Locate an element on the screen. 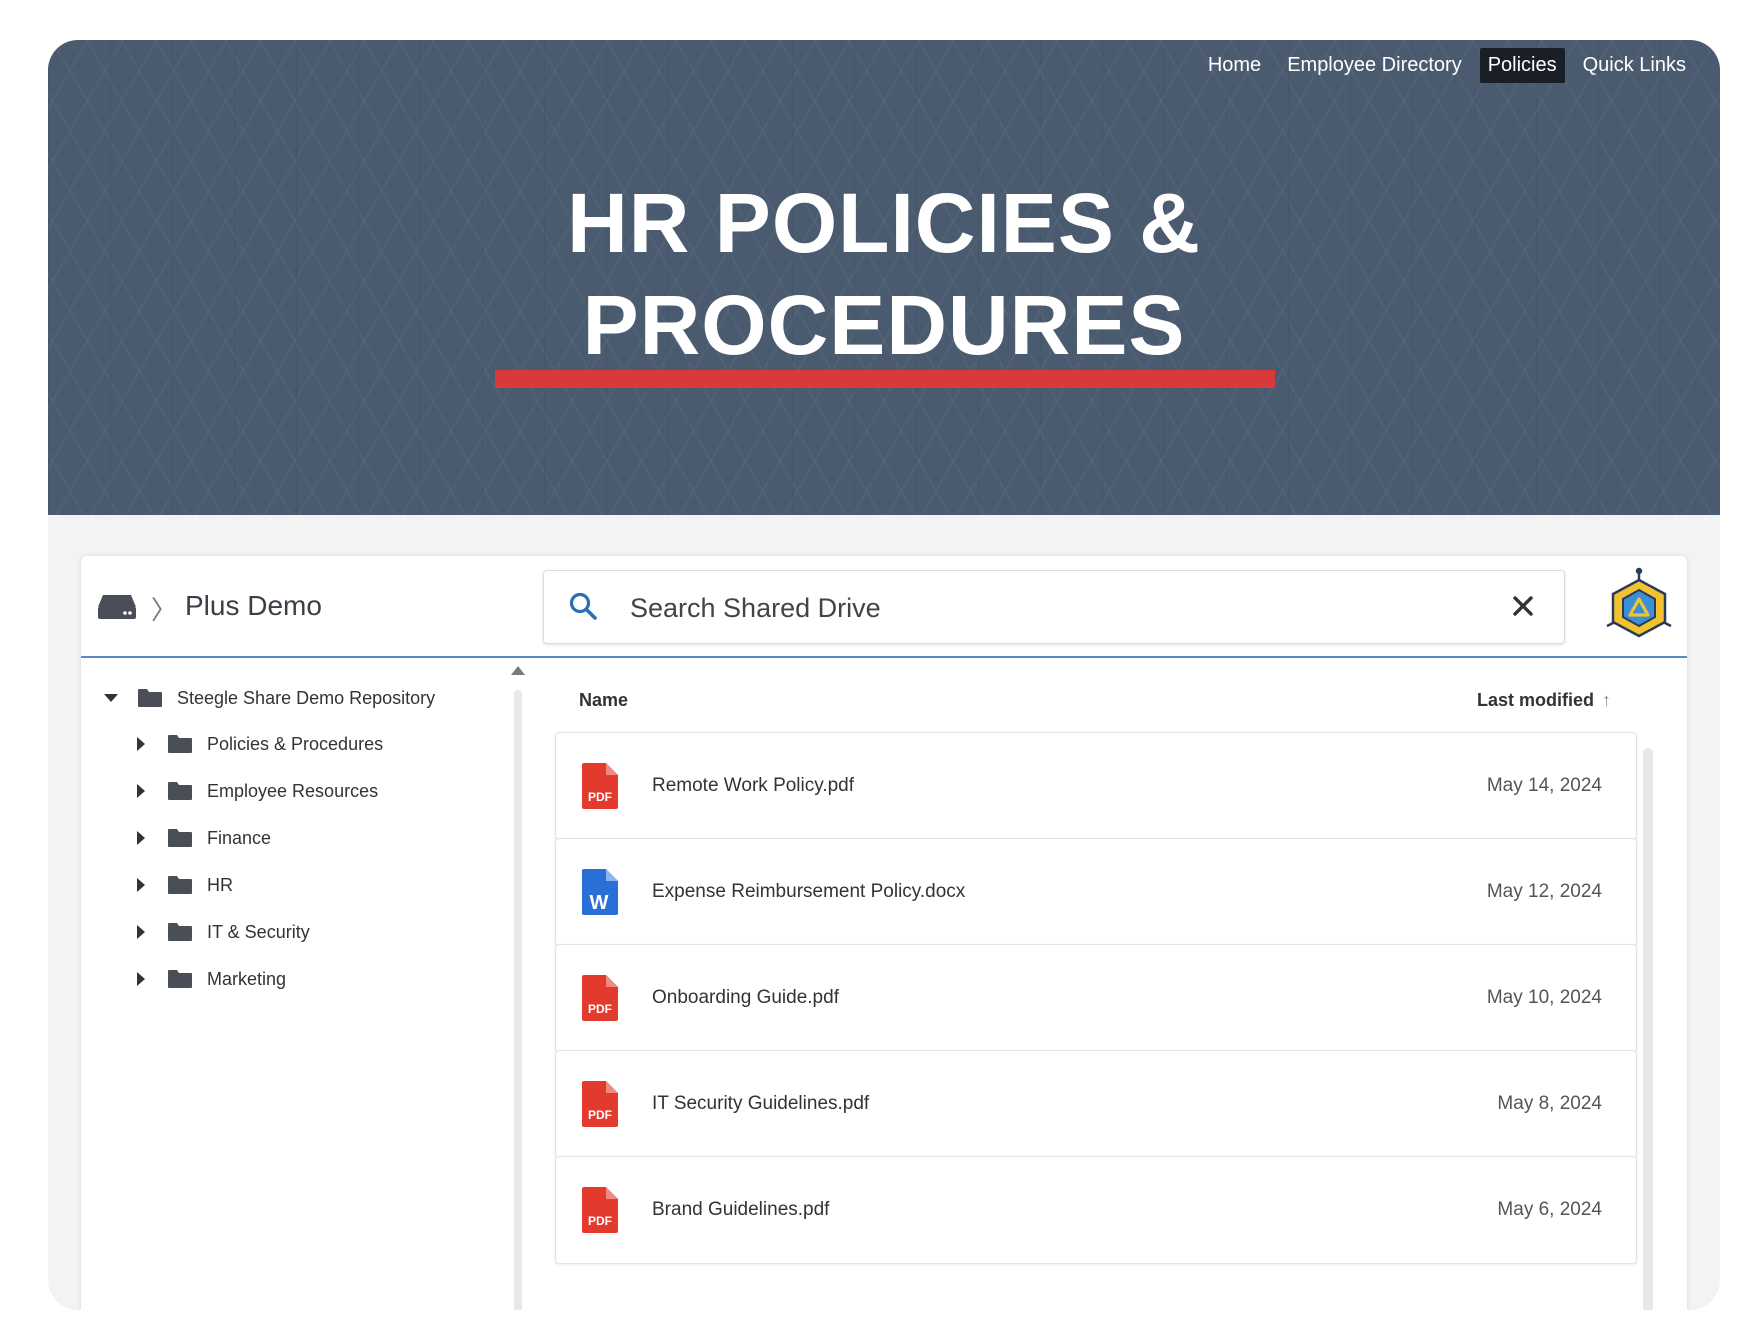  caret-down-icon is located at coordinates (111, 698).